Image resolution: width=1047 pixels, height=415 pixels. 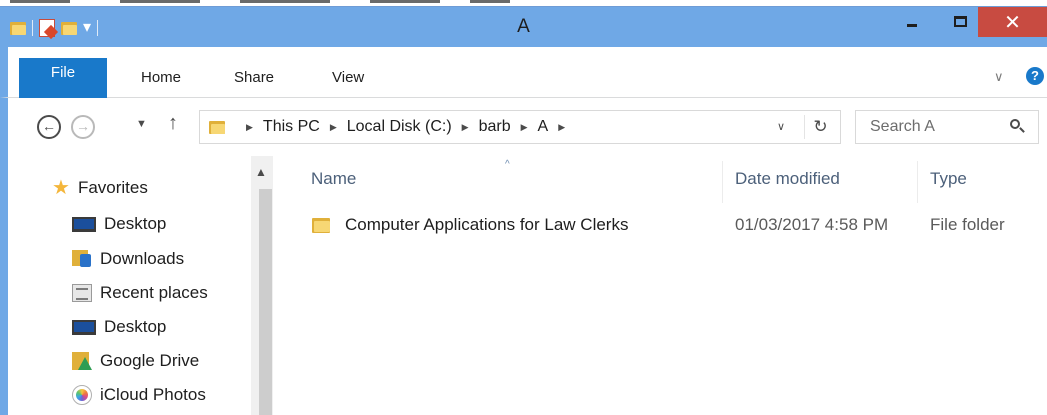 I want to click on nav-item-label: iCloud Photos, so click(x=153, y=394).